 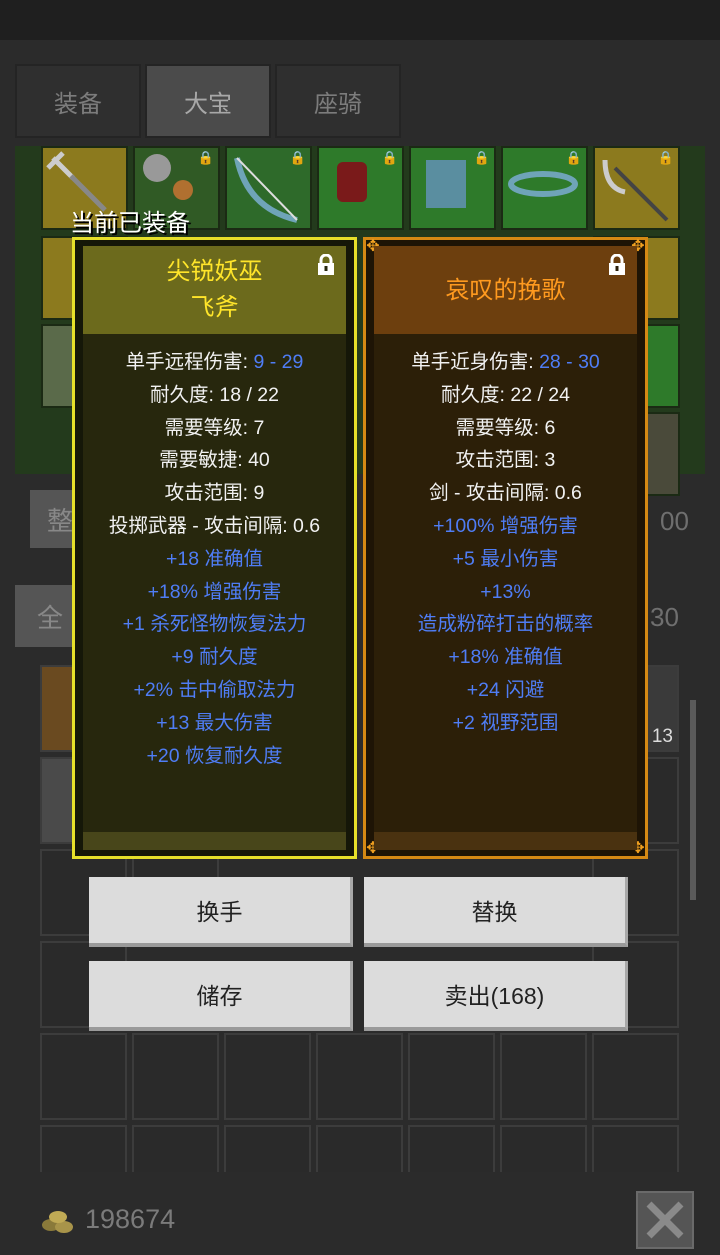 I want to click on stat-line: 攻击范围: 9, so click(x=214, y=493).